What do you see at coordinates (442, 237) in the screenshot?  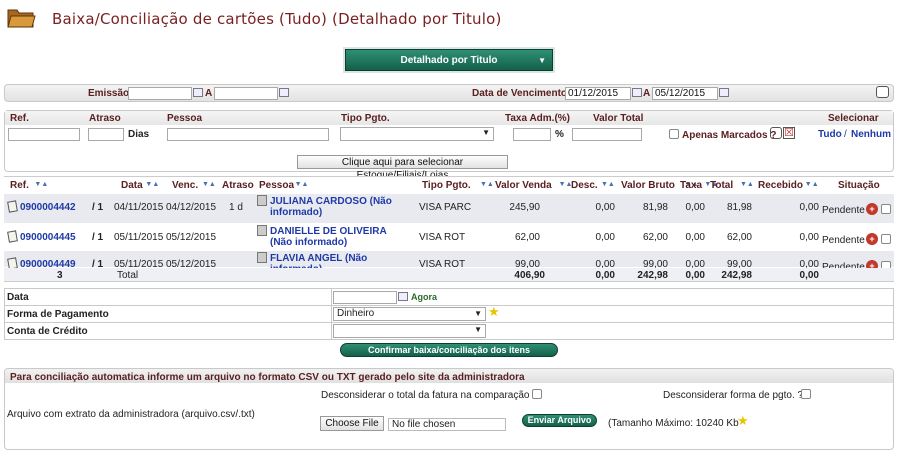 I see `tipo-cell: VISA ROT` at bounding box center [442, 237].